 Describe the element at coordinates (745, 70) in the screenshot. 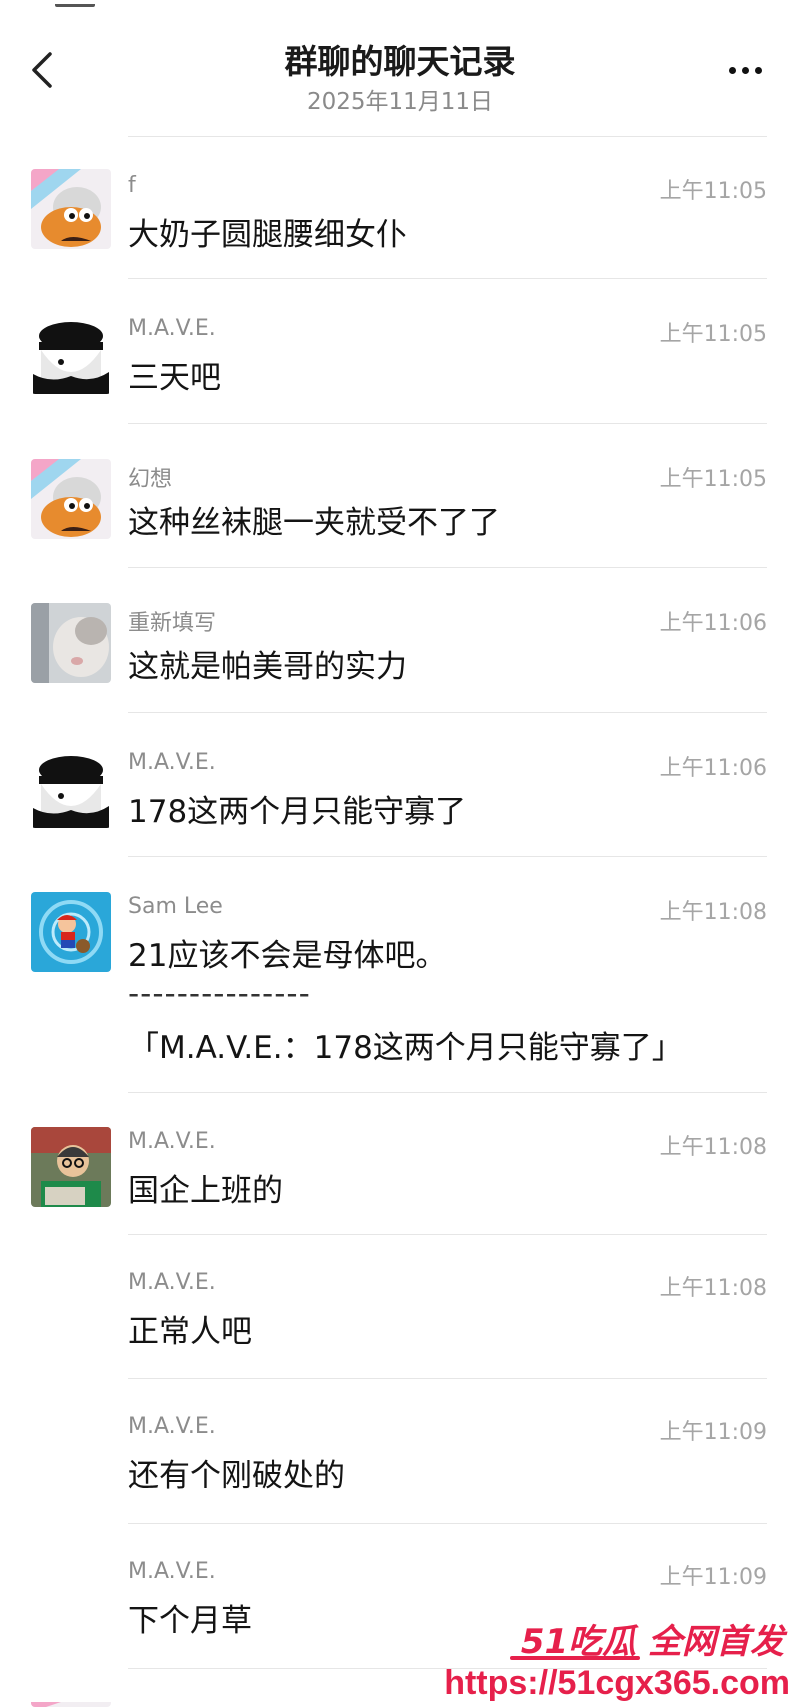

I see `more-options-button` at that location.